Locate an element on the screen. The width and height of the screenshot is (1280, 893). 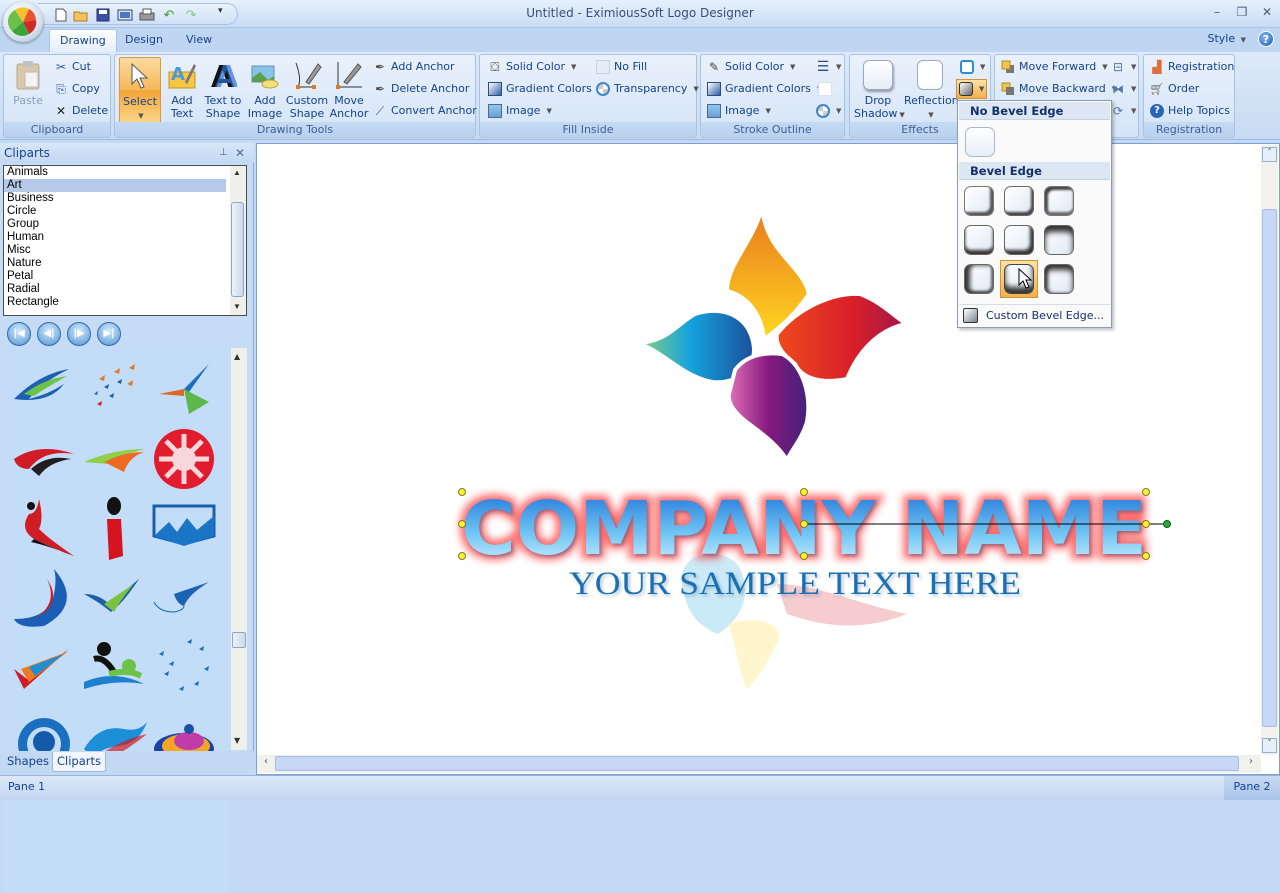
canvas-vertical-scrollbar: ˄ ˅ is located at coordinates (1269, 450).